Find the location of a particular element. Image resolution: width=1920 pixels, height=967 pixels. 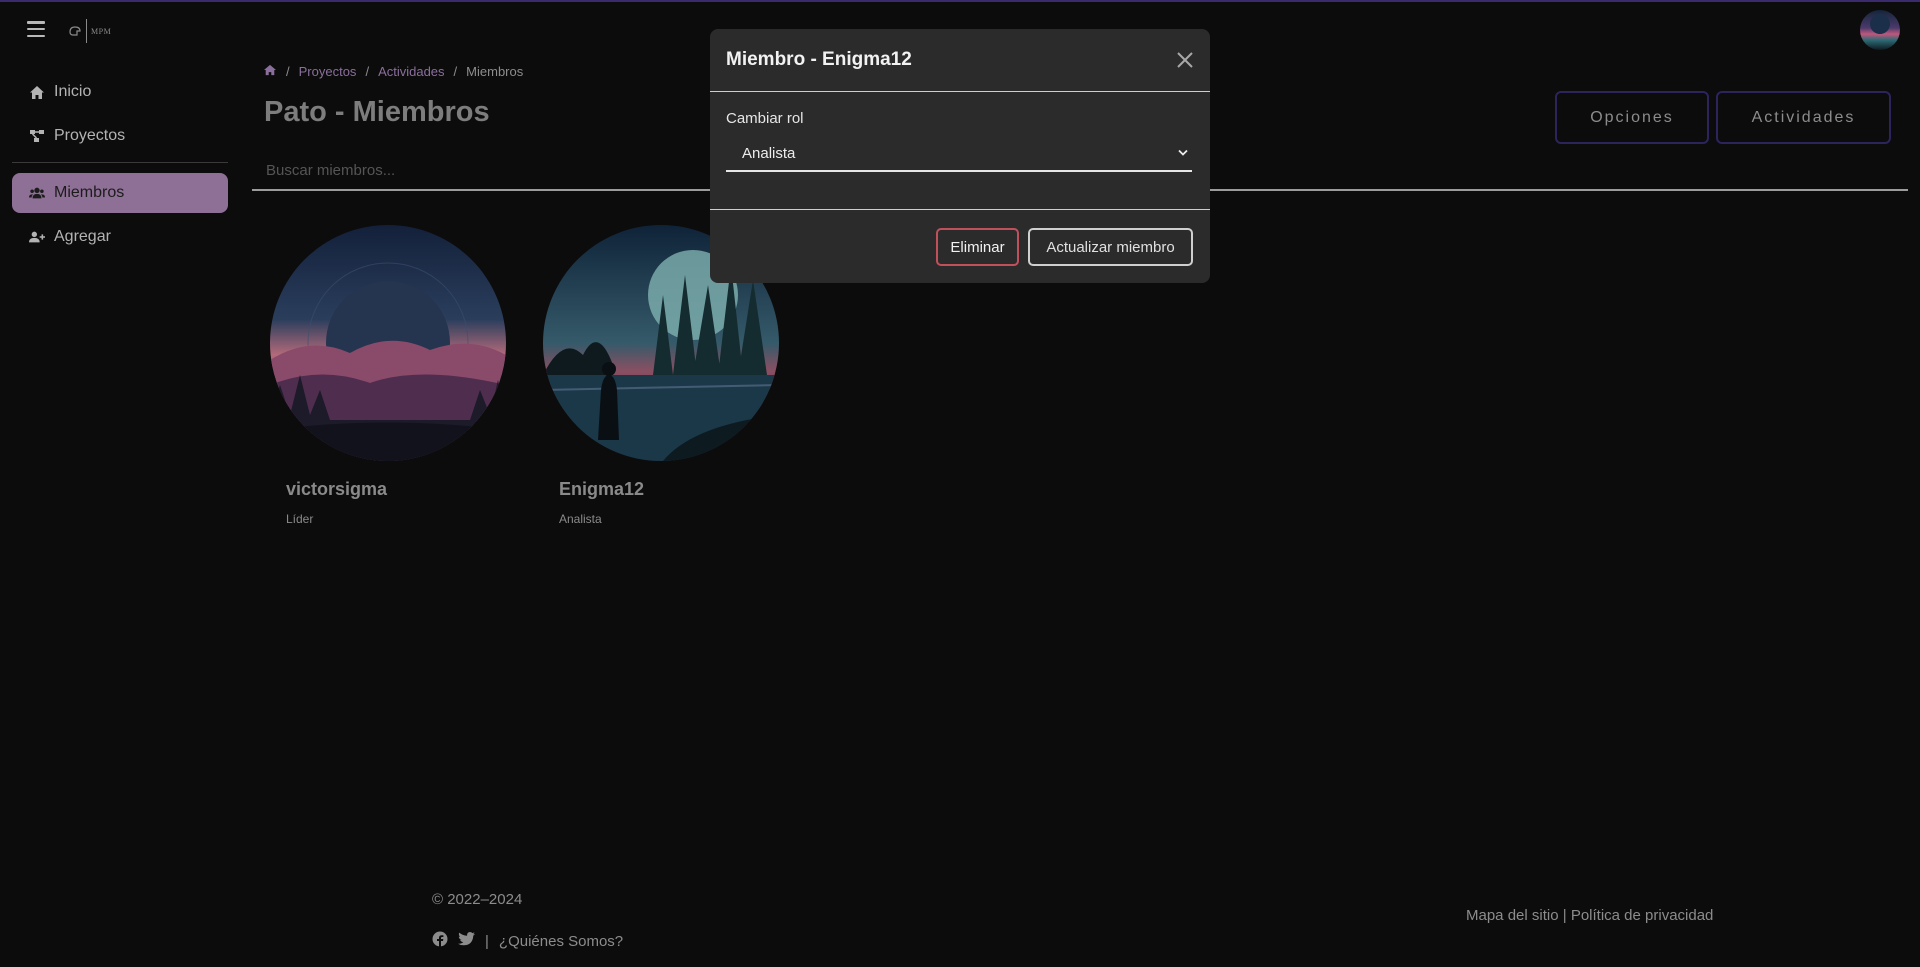

delete-member-button: Eliminar is located at coordinates (977, 247).